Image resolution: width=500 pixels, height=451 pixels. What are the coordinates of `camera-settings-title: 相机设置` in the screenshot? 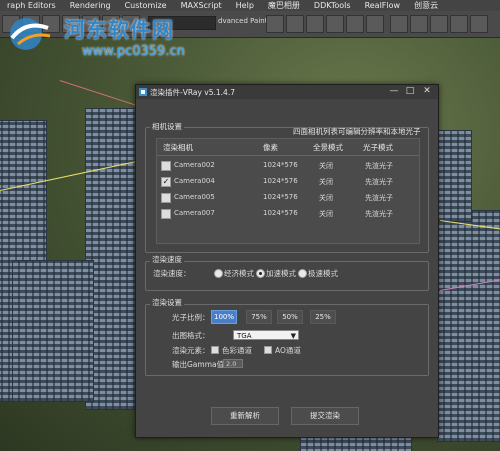 It's located at (167, 126).